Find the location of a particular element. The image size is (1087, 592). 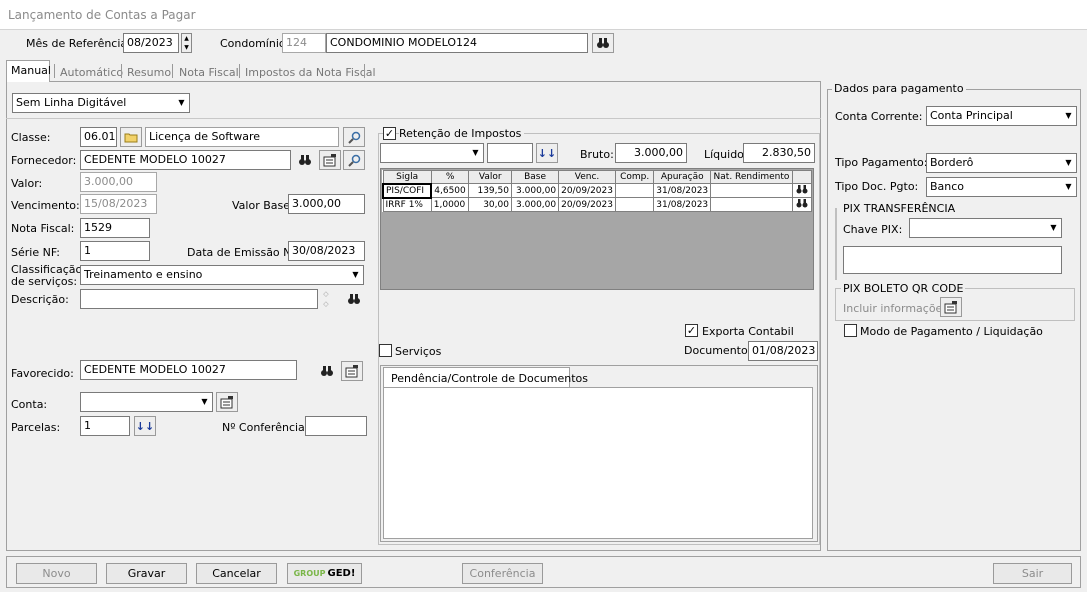

chave-pix-select: ▼ is located at coordinates (985, 228).